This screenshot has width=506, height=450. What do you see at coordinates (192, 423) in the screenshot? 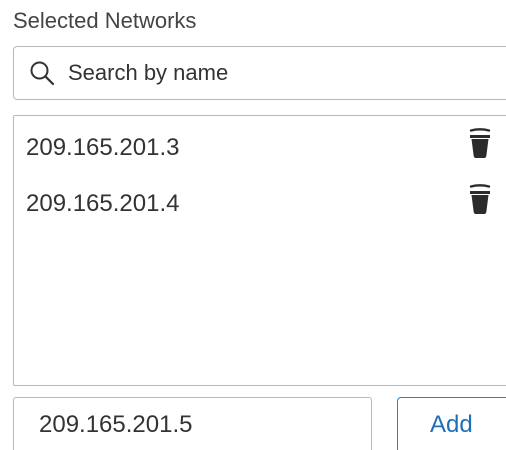
I see `network-address-input` at bounding box center [192, 423].